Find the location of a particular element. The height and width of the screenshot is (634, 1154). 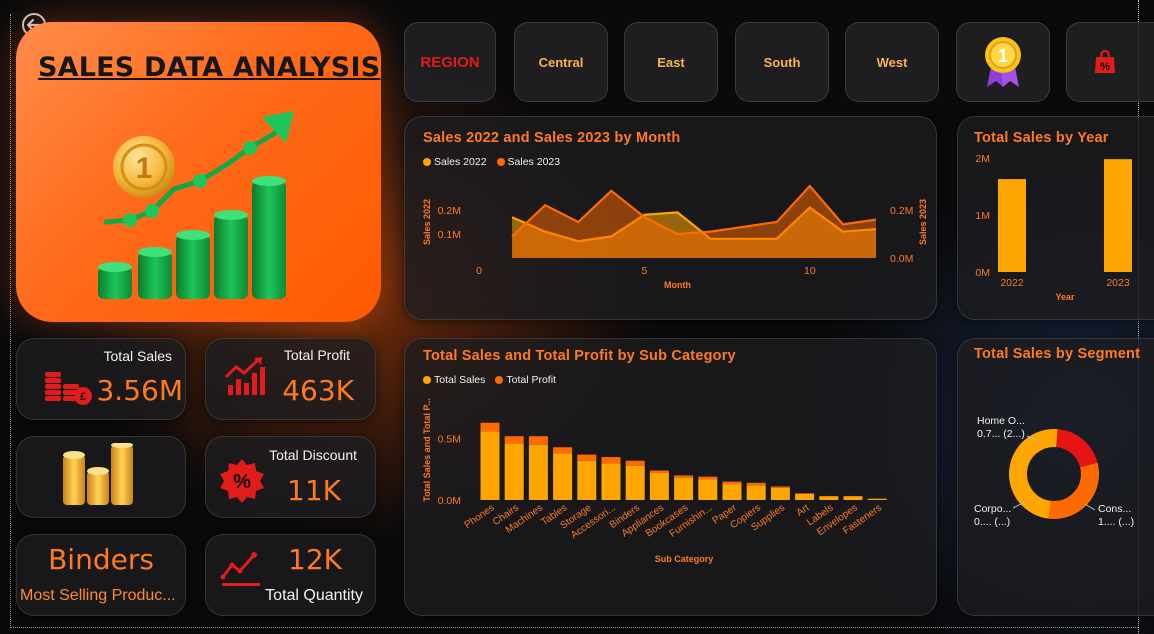

kpi-label: Total Profit is located at coordinates (316, 355).